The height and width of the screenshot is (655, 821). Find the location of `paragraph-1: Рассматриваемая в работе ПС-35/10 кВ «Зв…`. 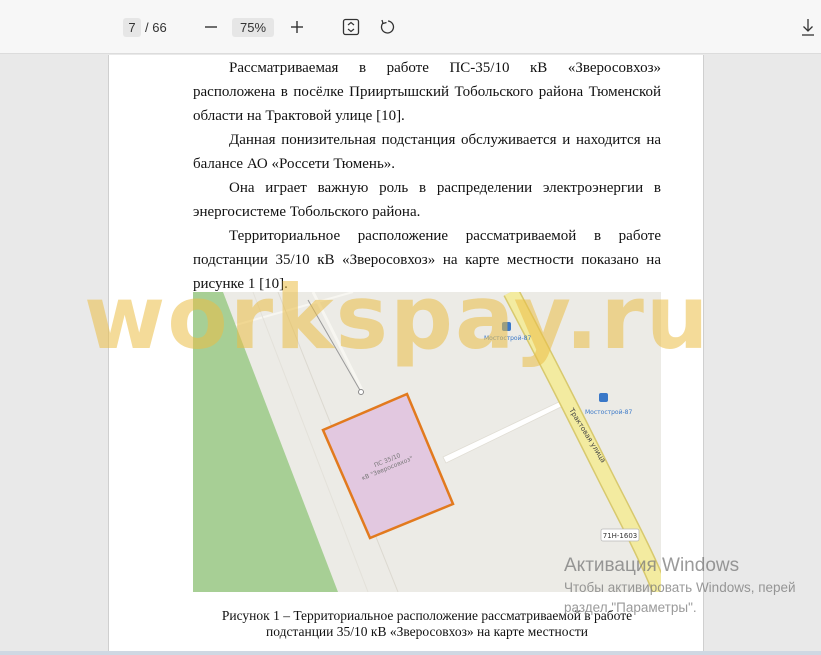

paragraph-1: Рассматриваемая в работе ПС-35/10 кВ «Зв… is located at coordinates (427, 92).